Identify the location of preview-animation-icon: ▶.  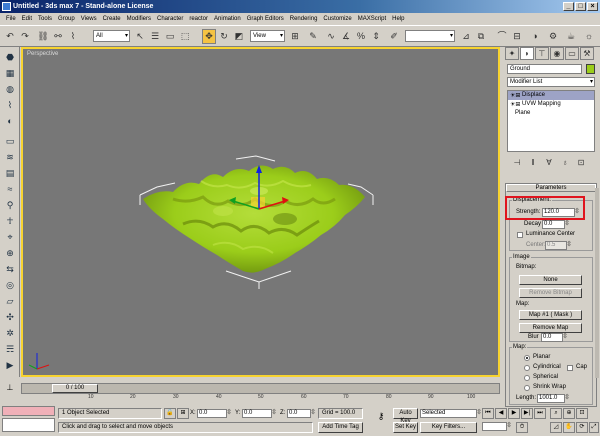
(10, 365).